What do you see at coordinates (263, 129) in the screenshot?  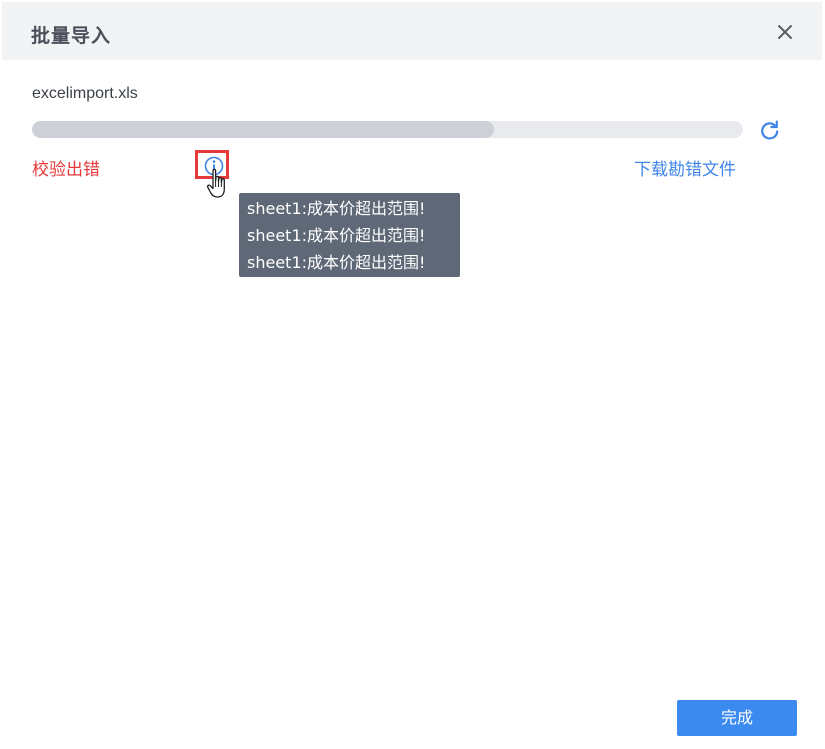 I see `upload-progress-fill` at bounding box center [263, 129].